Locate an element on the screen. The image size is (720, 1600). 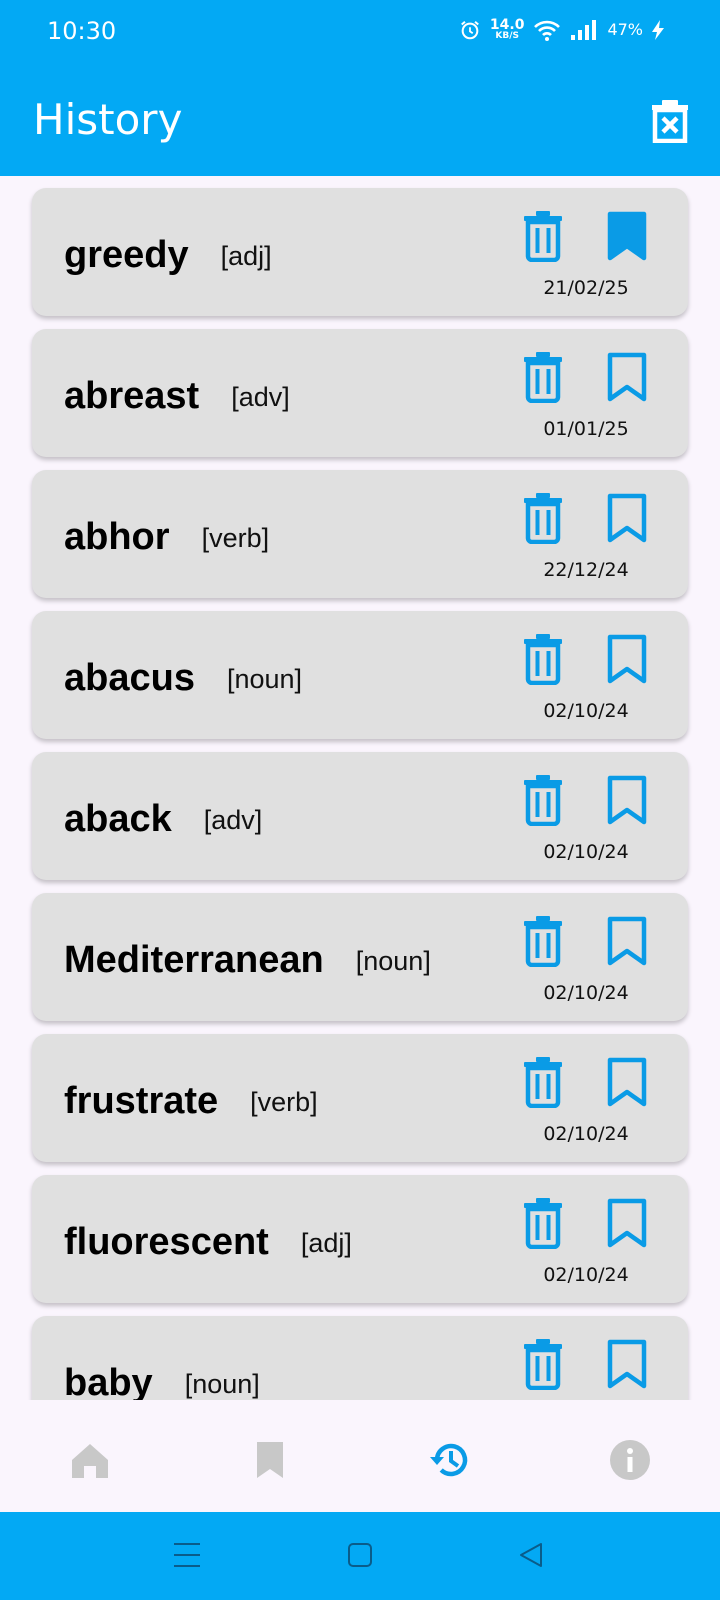
word-text: greedy is located at coordinates (126, 255).